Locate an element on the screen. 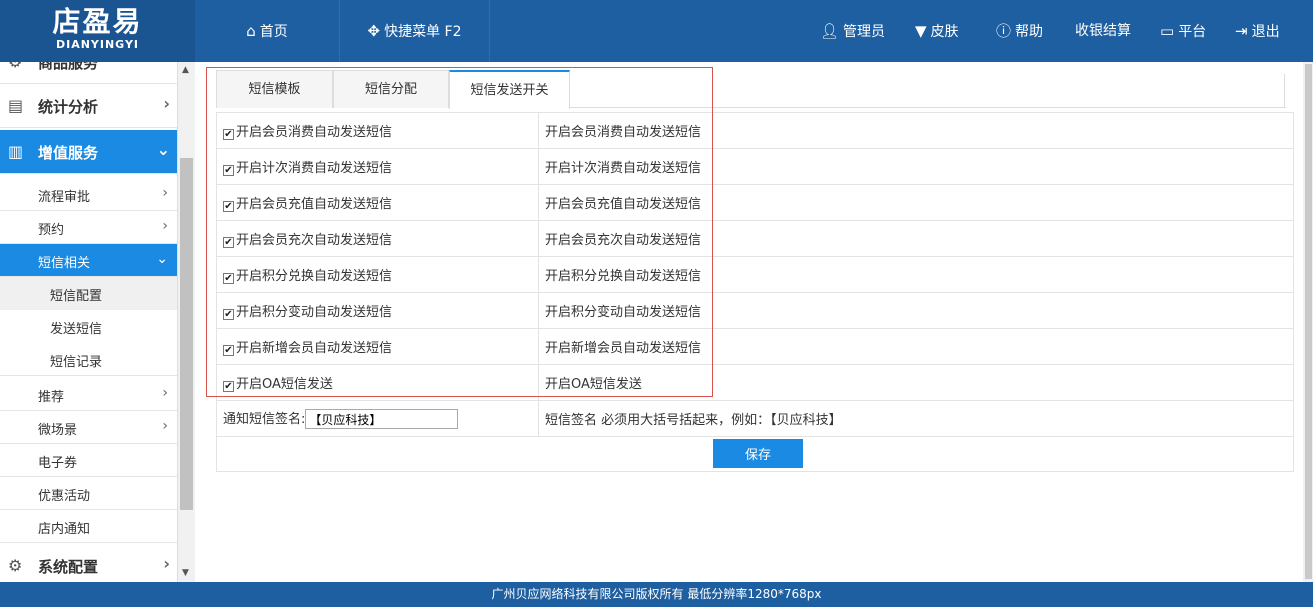 The image size is (1313, 607). sidebar-item-stats: ▤ 统计分析 › is located at coordinates (88, 106).